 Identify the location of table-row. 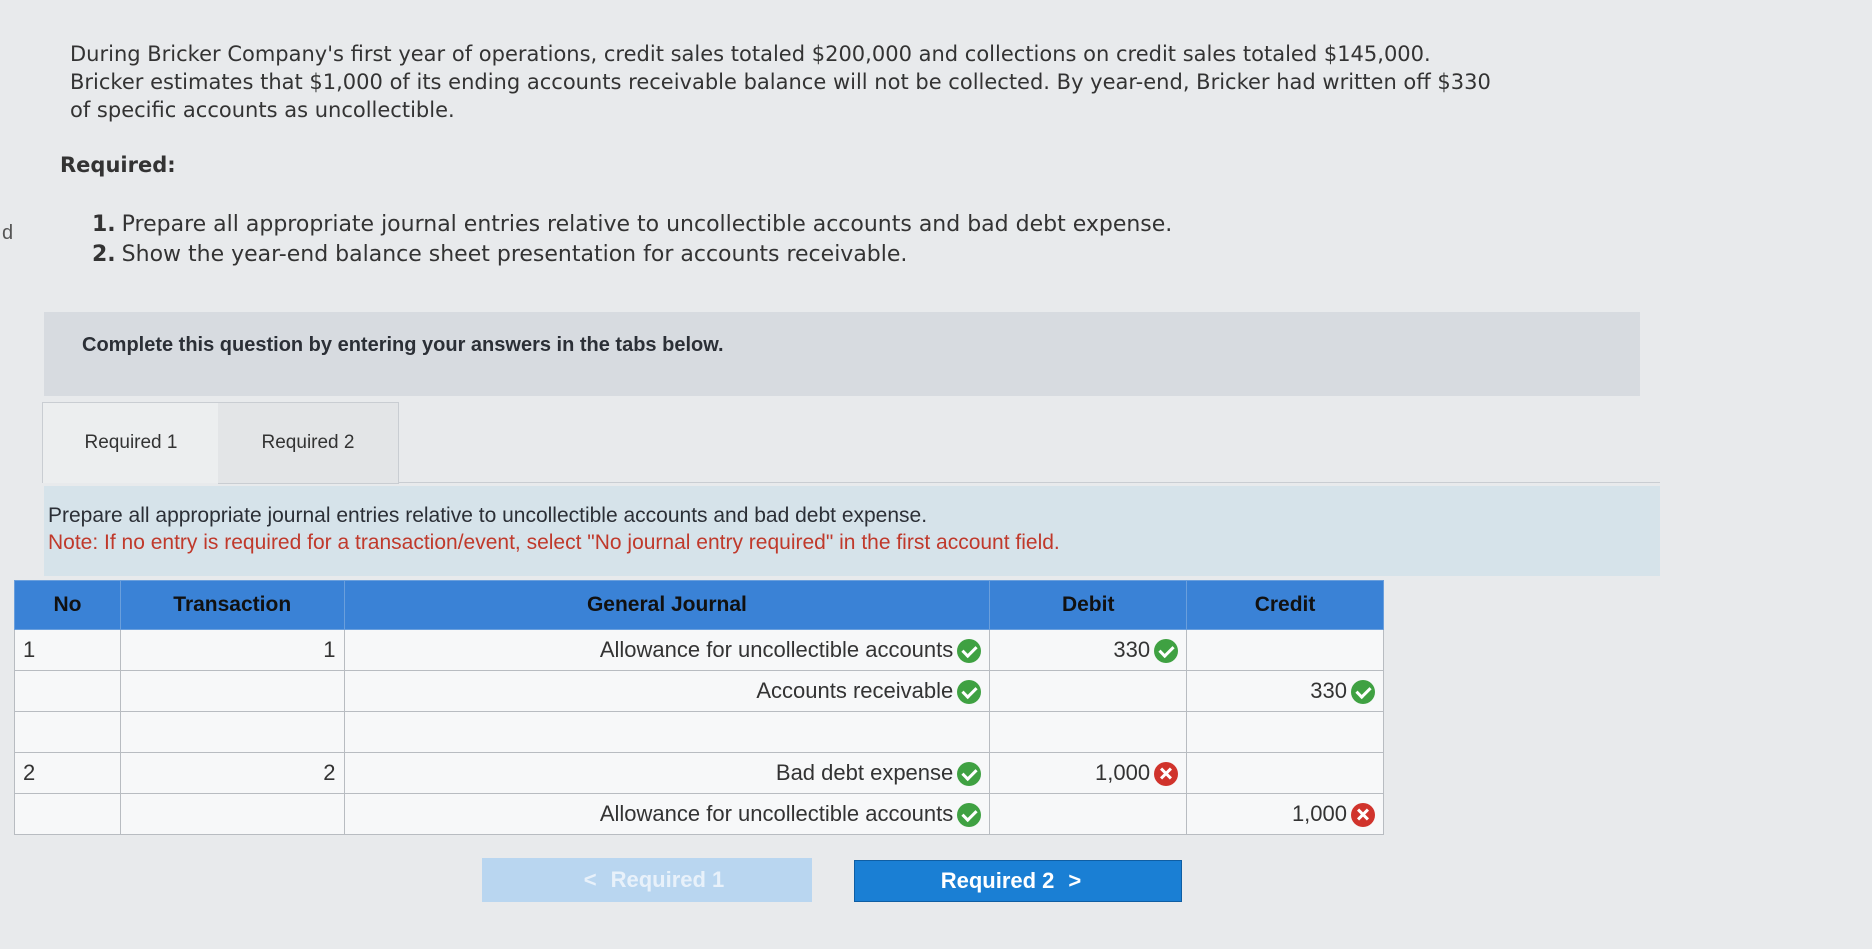
(699, 732).